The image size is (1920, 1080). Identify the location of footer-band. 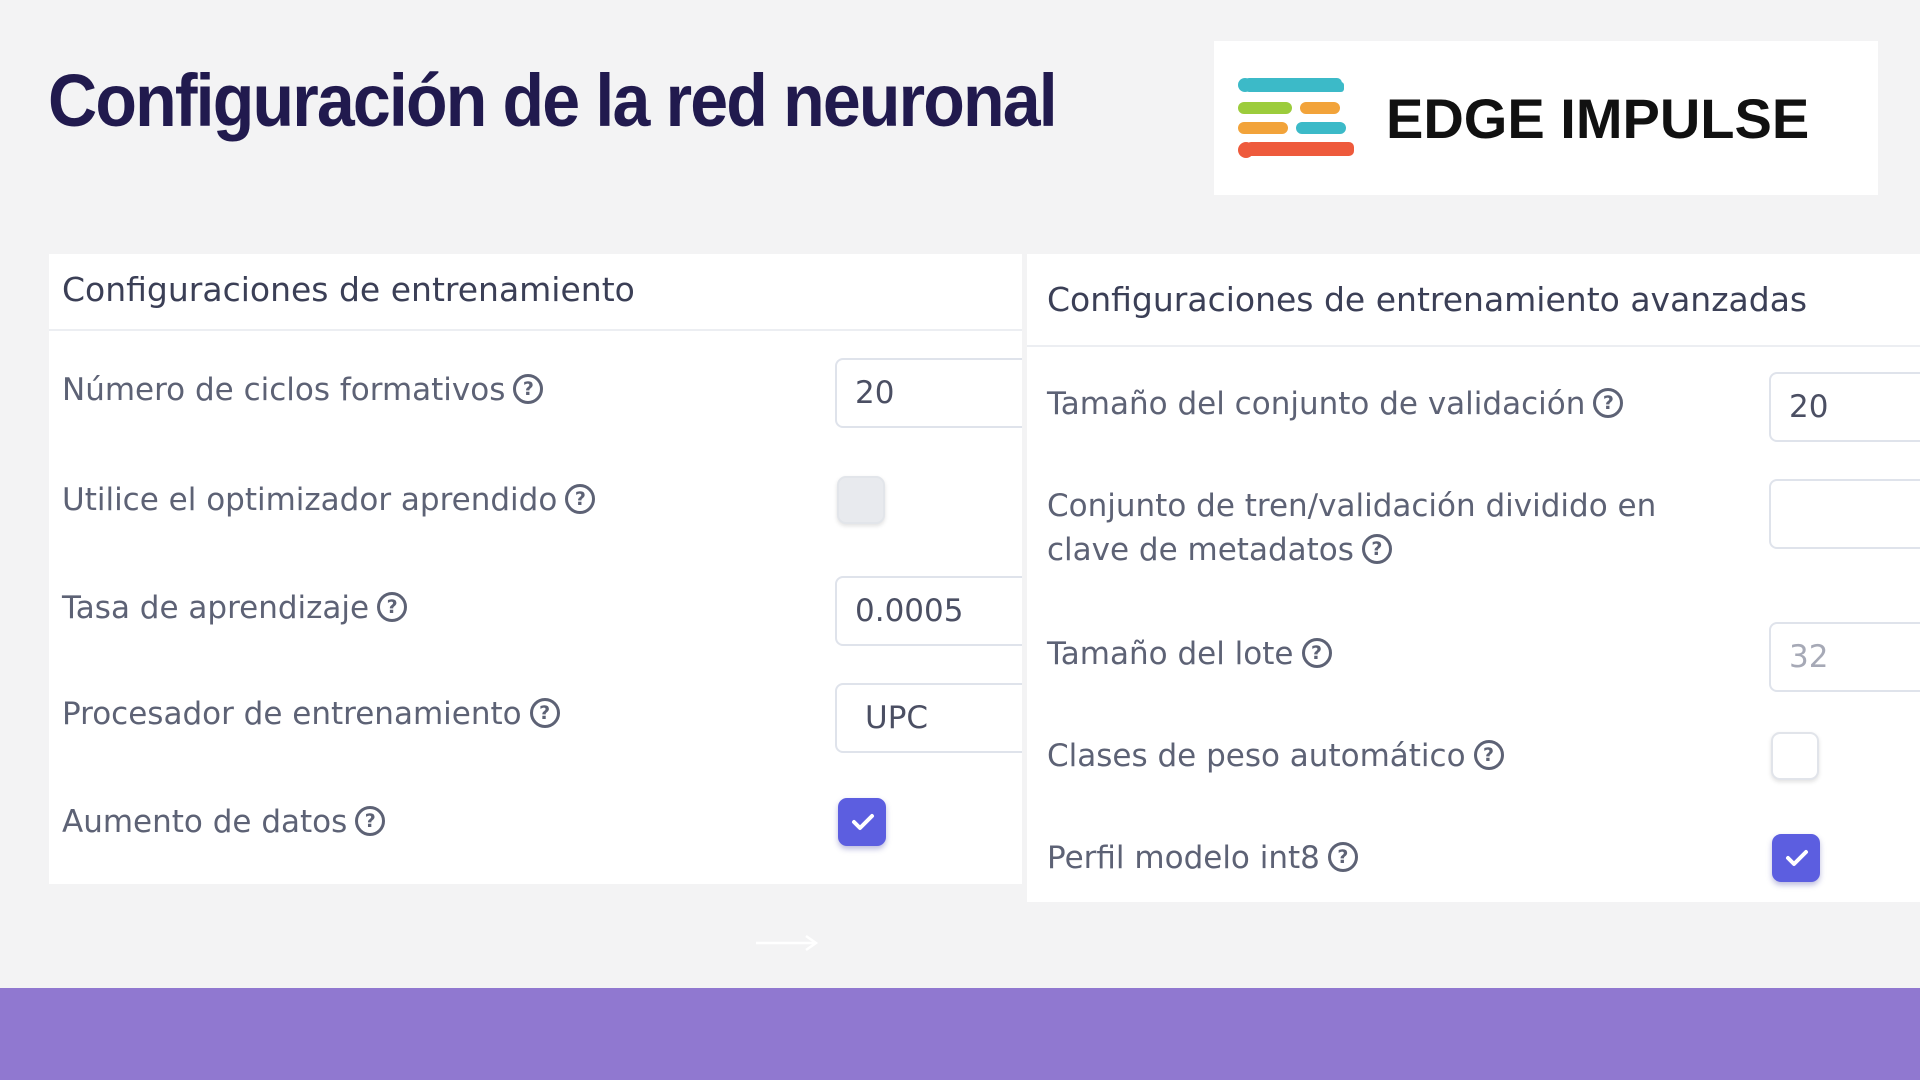
(960, 1034).